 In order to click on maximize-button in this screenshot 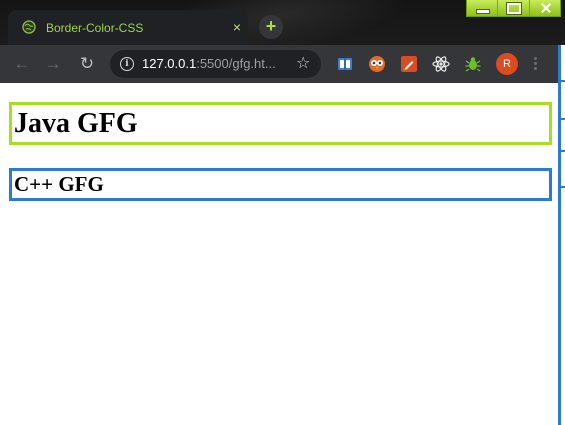, I will do `click(514, 8)`.